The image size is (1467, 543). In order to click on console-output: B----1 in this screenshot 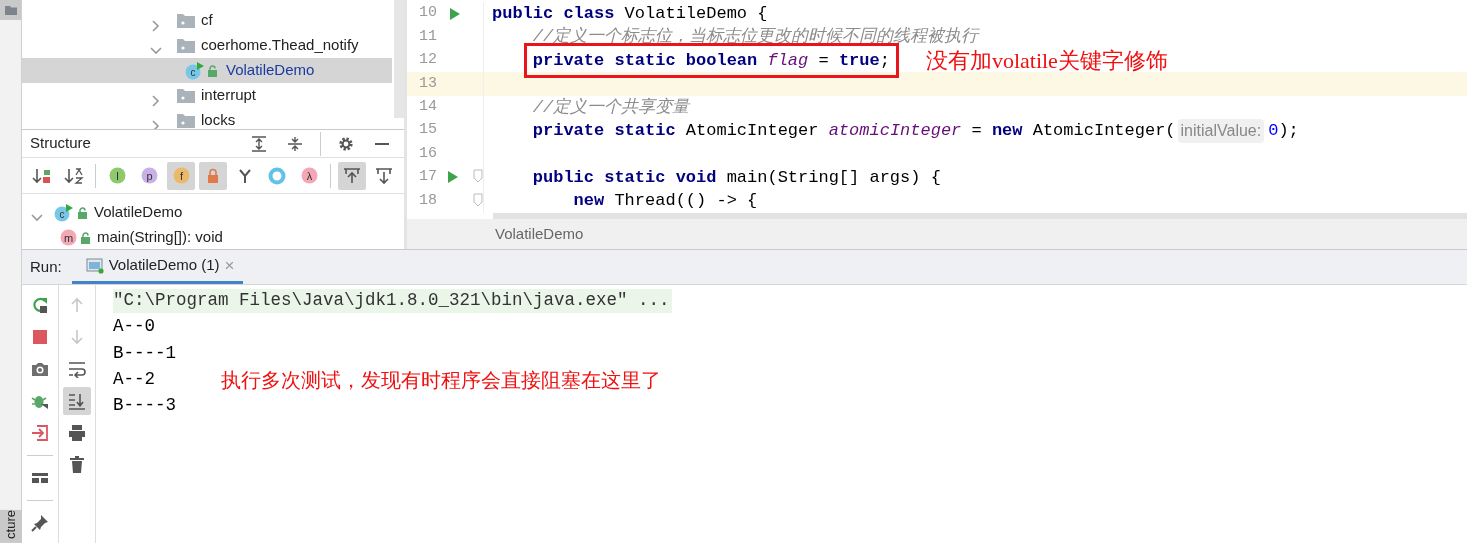, I will do `click(144, 352)`.